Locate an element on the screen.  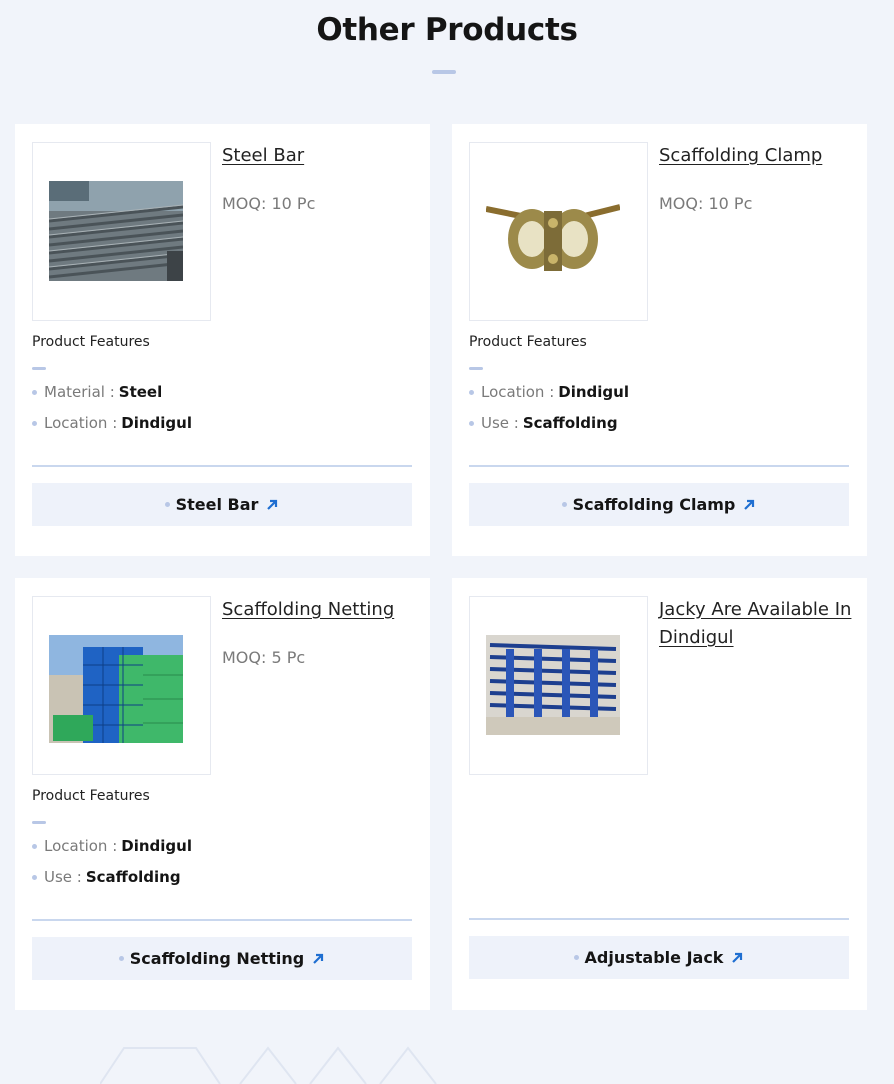
section-title: Other Products is located at coordinates (447, 30).